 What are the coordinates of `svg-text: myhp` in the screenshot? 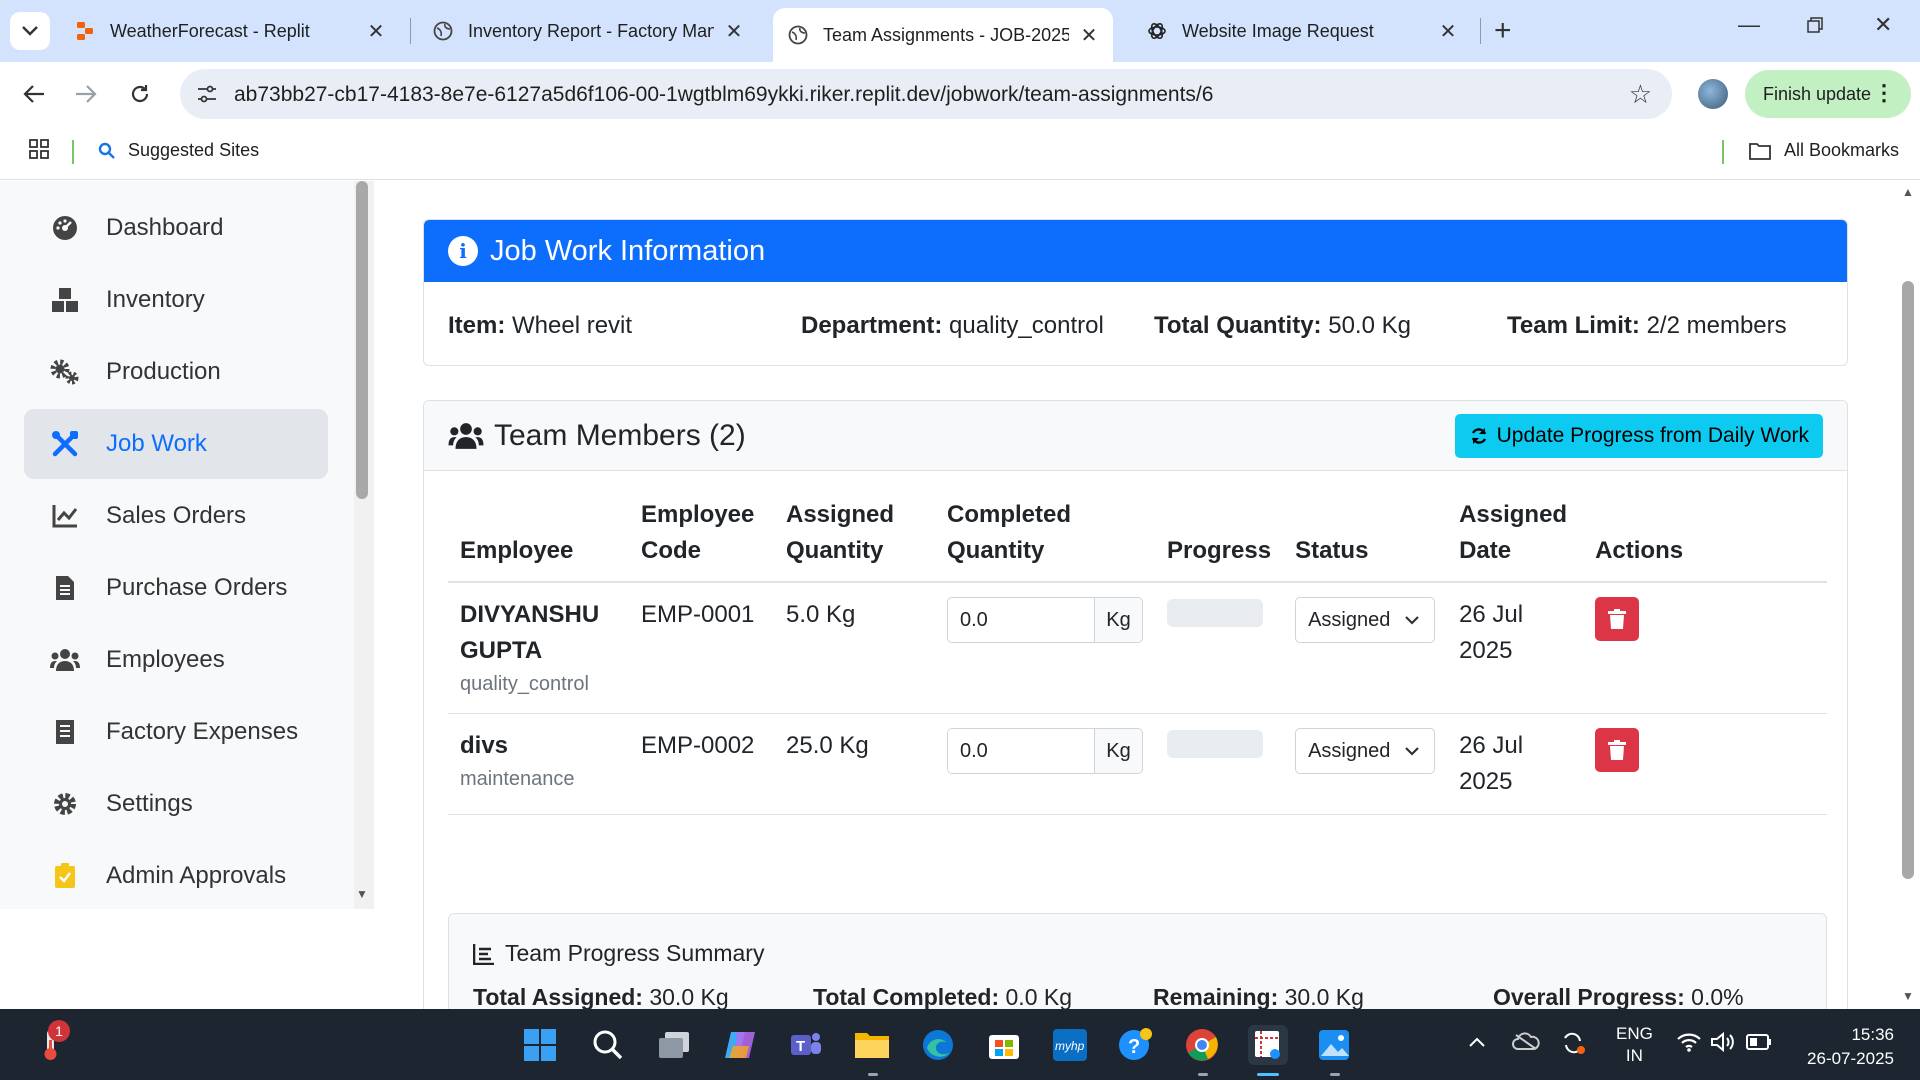 It's located at (1070, 1046).